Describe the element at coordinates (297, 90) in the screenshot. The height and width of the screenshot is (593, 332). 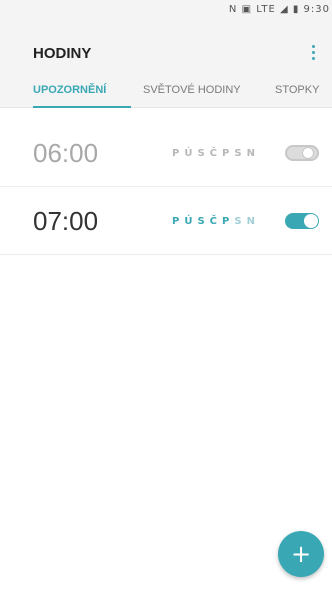
I see `tab-stopwatch: STOPKY` at that location.